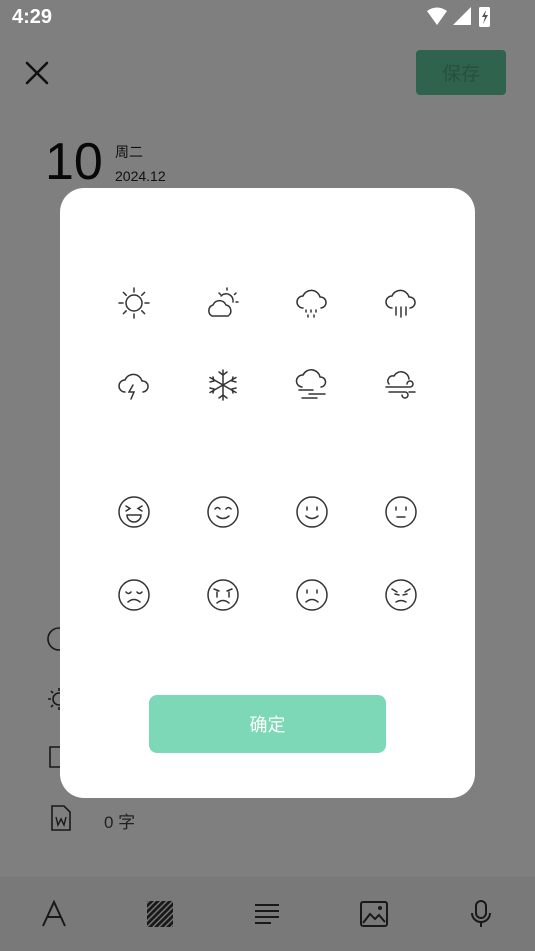  Describe the element at coordinates (223, 303) in the screenshot. I see `partly-cloudy-icon` at that location.